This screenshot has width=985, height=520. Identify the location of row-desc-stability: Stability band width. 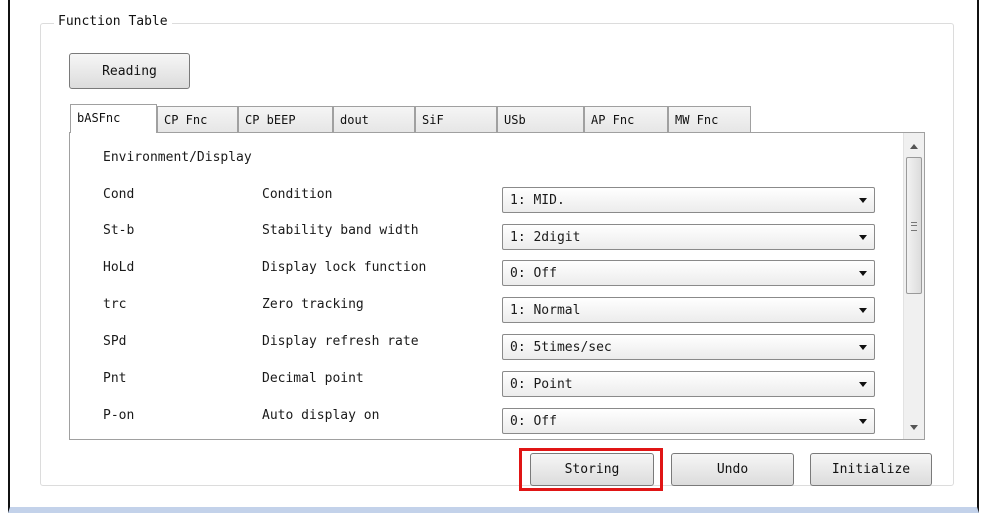
(340, 230).